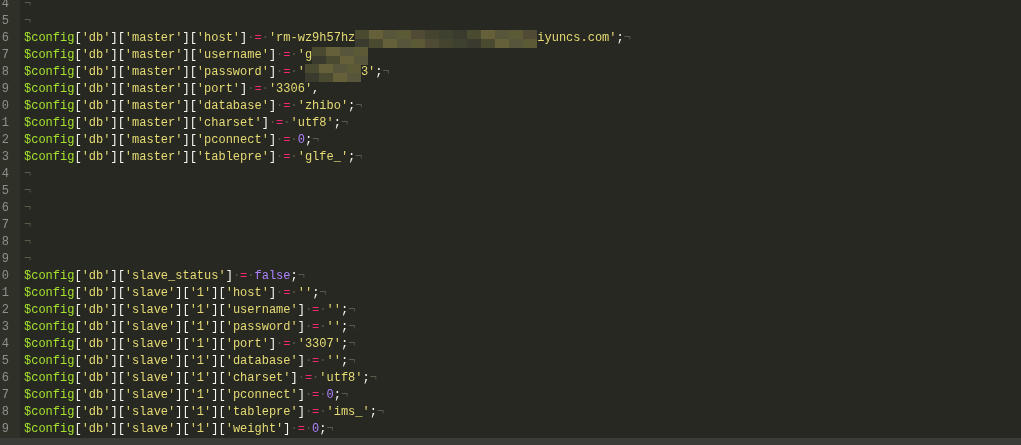 Image resolution: width=1021 pixels, height=445 pixels. Describe the element at coordinates (287, 106) in the screenshot. I see `operator-token: =` at that location.